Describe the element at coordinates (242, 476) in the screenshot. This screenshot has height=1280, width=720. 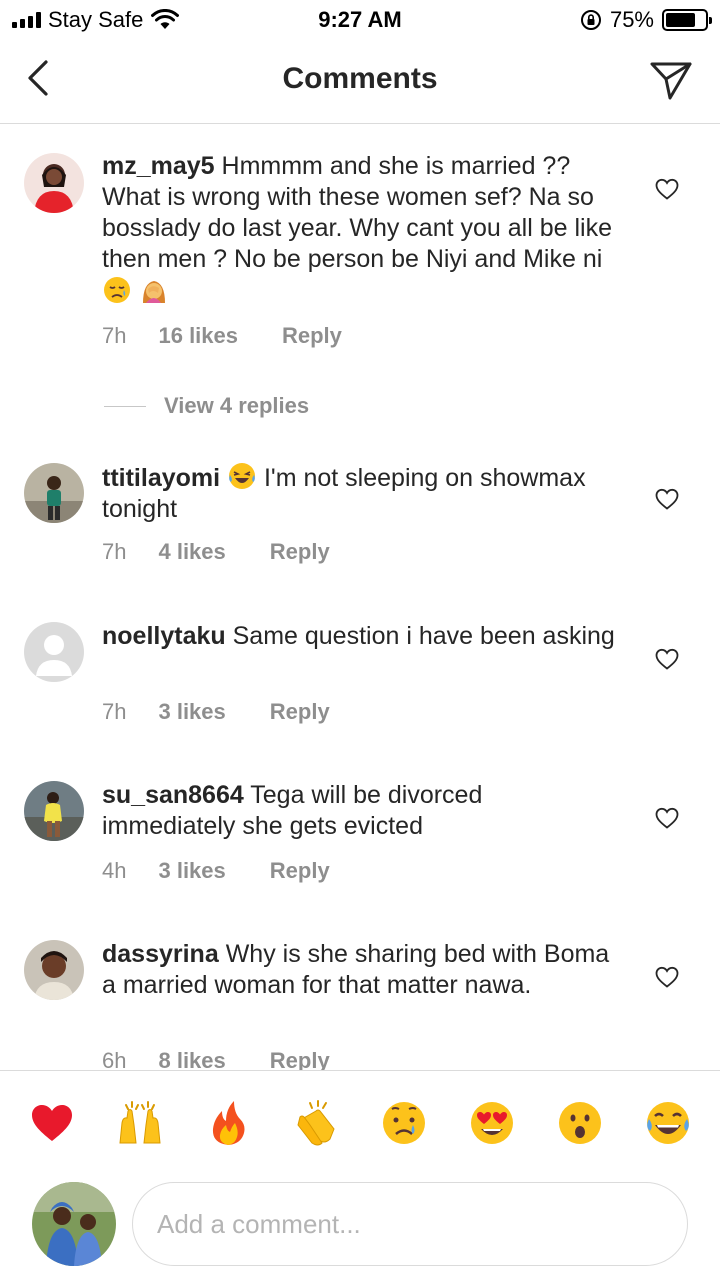
I see `laughing-tears-emoji` at that location.